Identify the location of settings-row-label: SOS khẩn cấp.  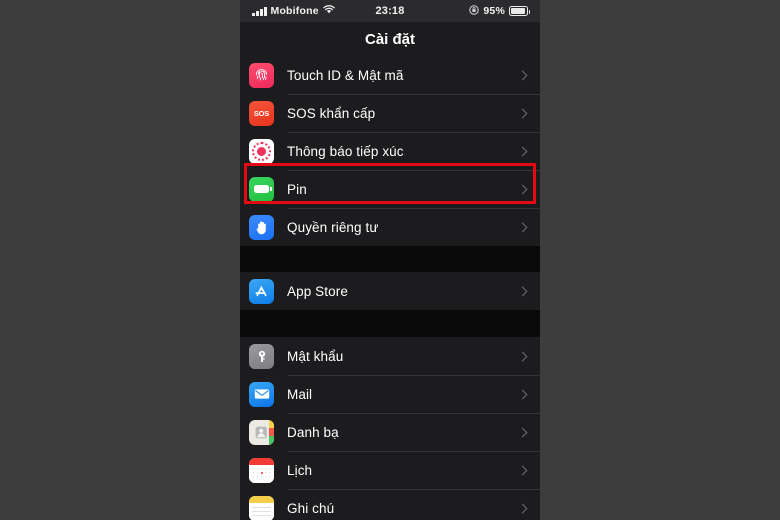
(331, 113).